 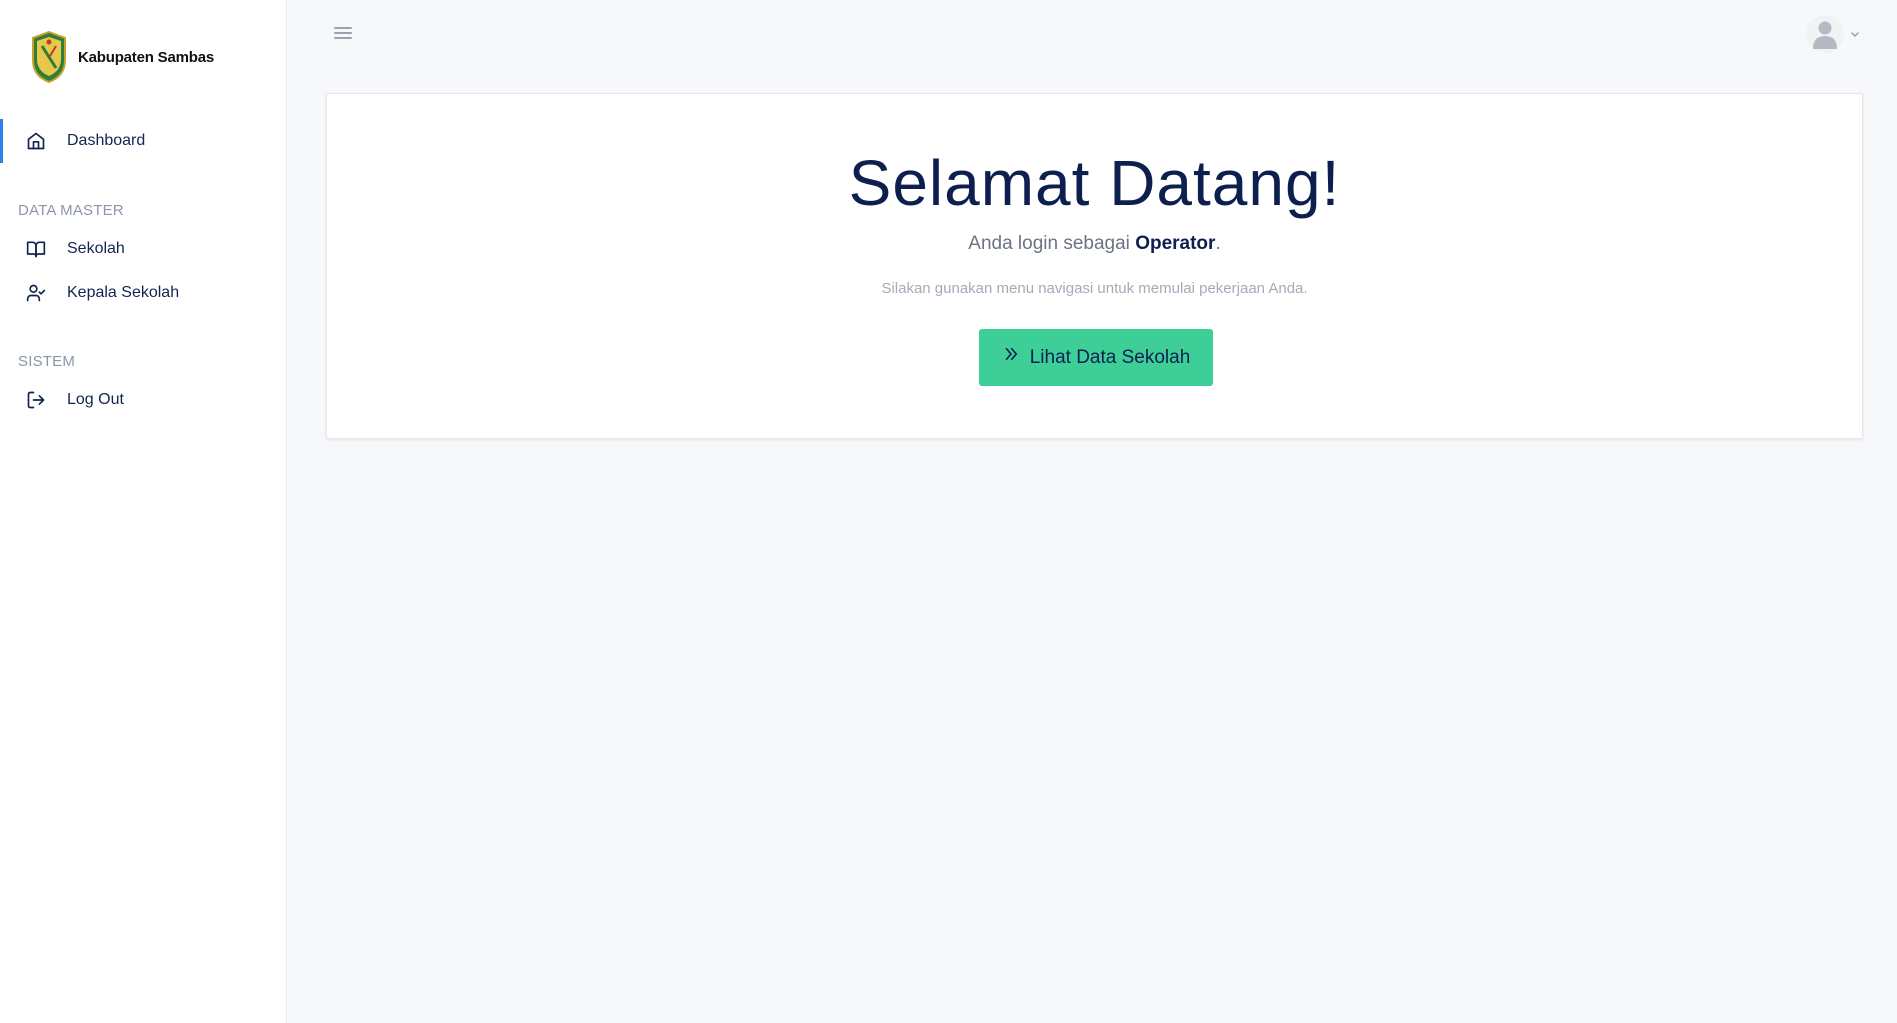 What do you see at coordinates (1825, 34) in the screenshot?
I see `user-avatar-icon` at bounding box center [1825, 34].